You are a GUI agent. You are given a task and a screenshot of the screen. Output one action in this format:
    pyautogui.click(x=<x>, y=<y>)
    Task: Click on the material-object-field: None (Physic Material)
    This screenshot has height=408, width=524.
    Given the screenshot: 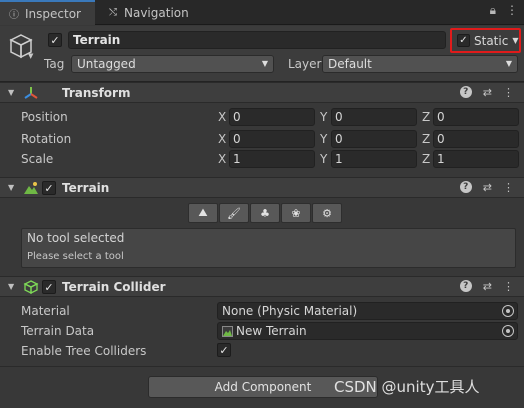 What is the action you would take?
    pyautogui.click(x=367, y=311)
    